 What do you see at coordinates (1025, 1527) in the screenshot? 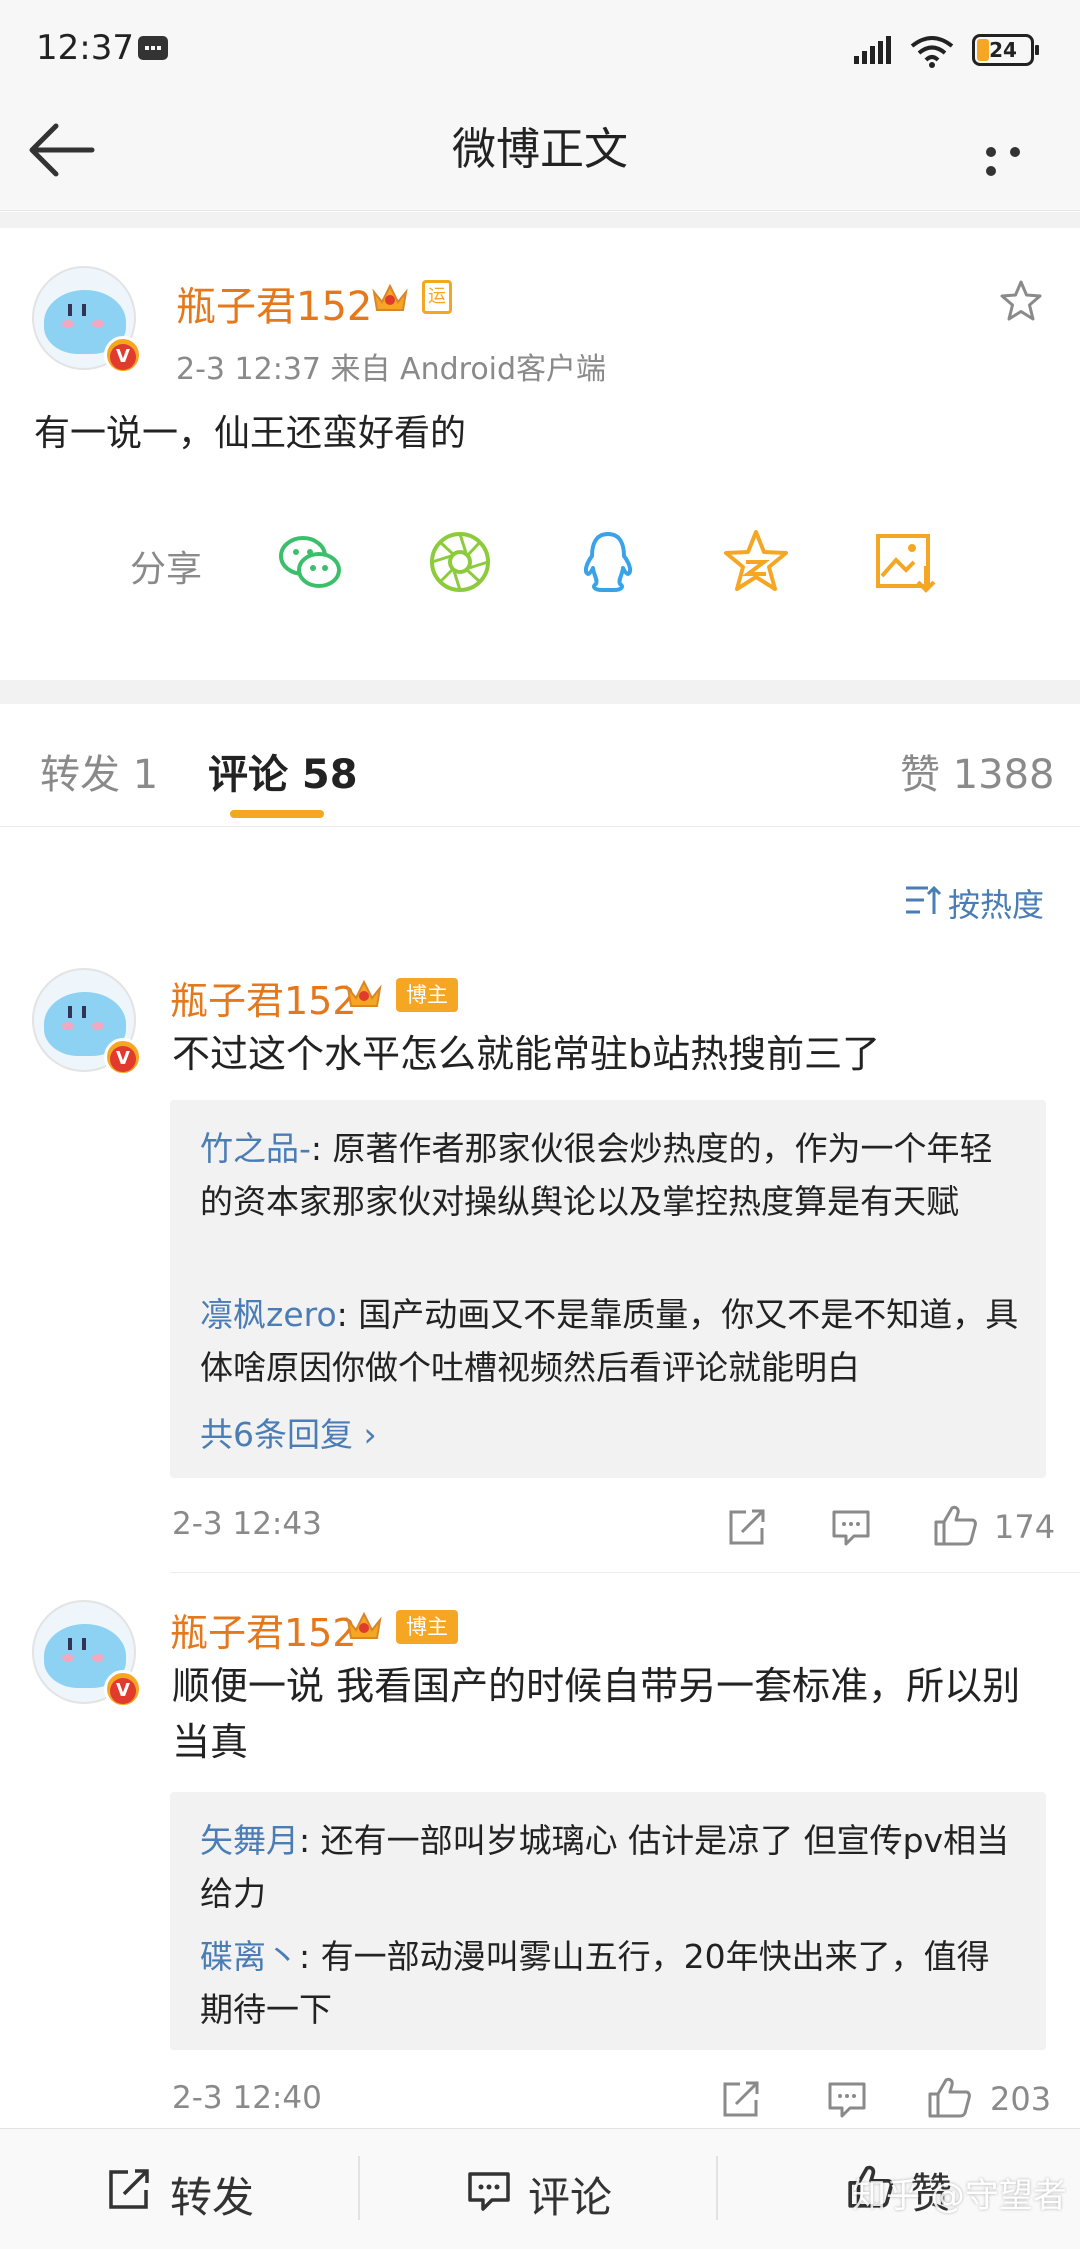
I see `like-count: 174` at bounding box center [1025, 1527].